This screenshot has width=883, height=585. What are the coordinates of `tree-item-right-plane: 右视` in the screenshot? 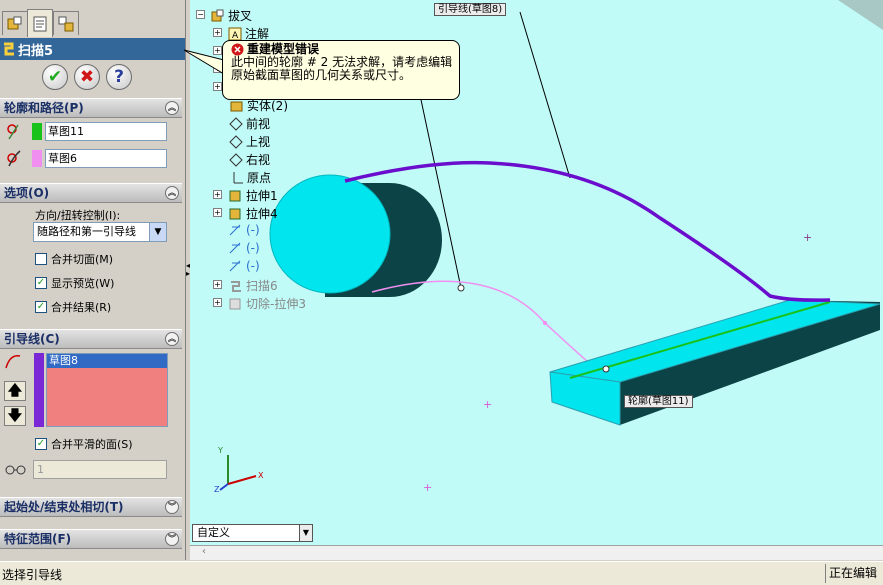 It's located at (249, 159).